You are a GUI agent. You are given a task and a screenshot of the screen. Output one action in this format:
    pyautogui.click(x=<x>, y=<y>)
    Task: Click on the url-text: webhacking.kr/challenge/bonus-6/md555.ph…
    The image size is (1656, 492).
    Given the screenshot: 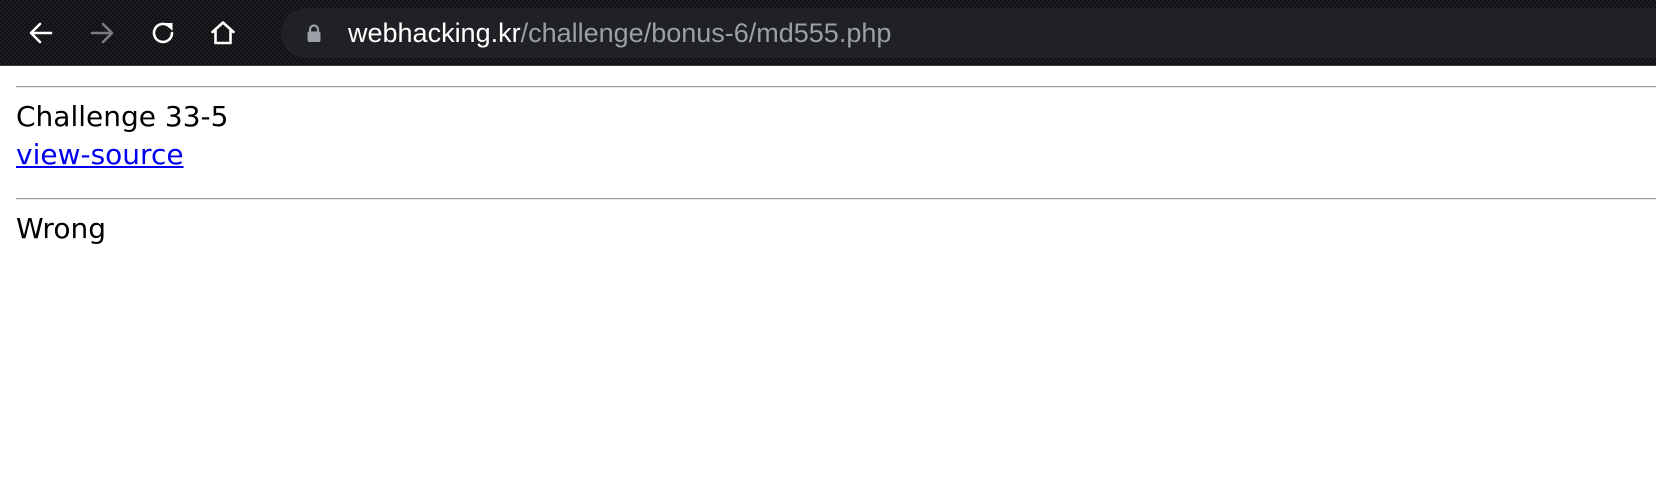 What is the action you would take?
    pyautogui.click(x=619, y=33)
    